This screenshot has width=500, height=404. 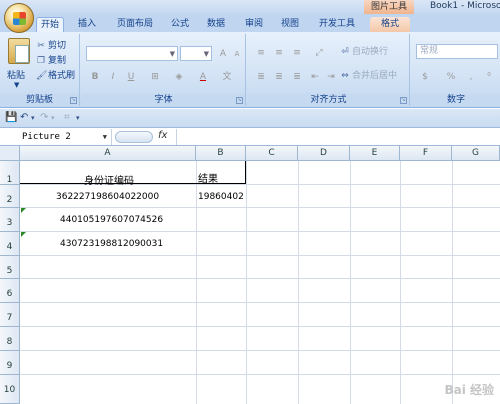 I want to click on title-bar: 图片工具 Book1 - Microso, so click(x=250, y=7).